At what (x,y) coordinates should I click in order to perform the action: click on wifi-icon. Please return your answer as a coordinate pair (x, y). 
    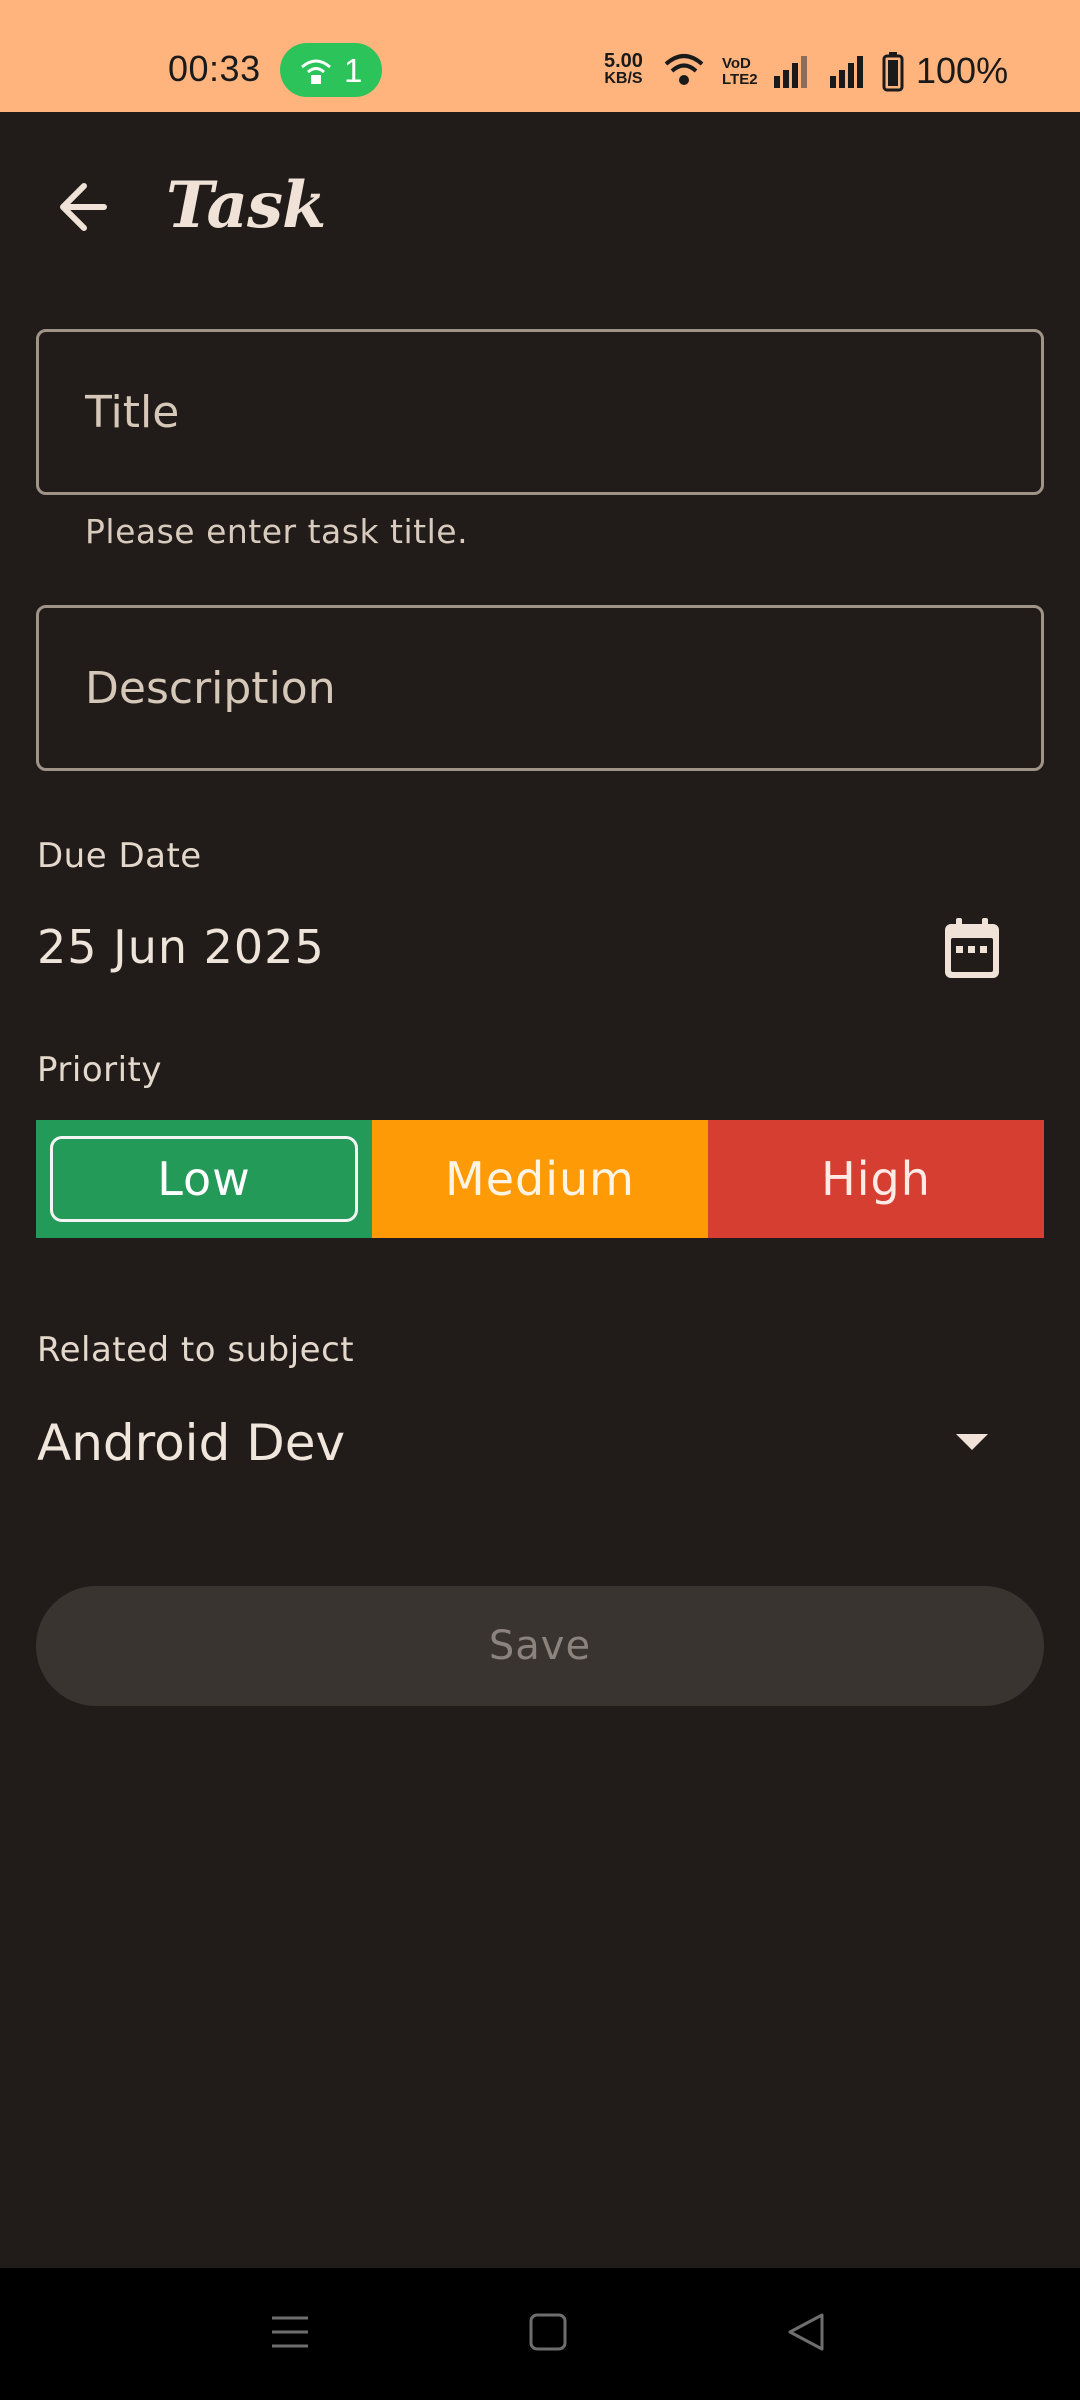
    Looking at the image, I should click on (684, 69).